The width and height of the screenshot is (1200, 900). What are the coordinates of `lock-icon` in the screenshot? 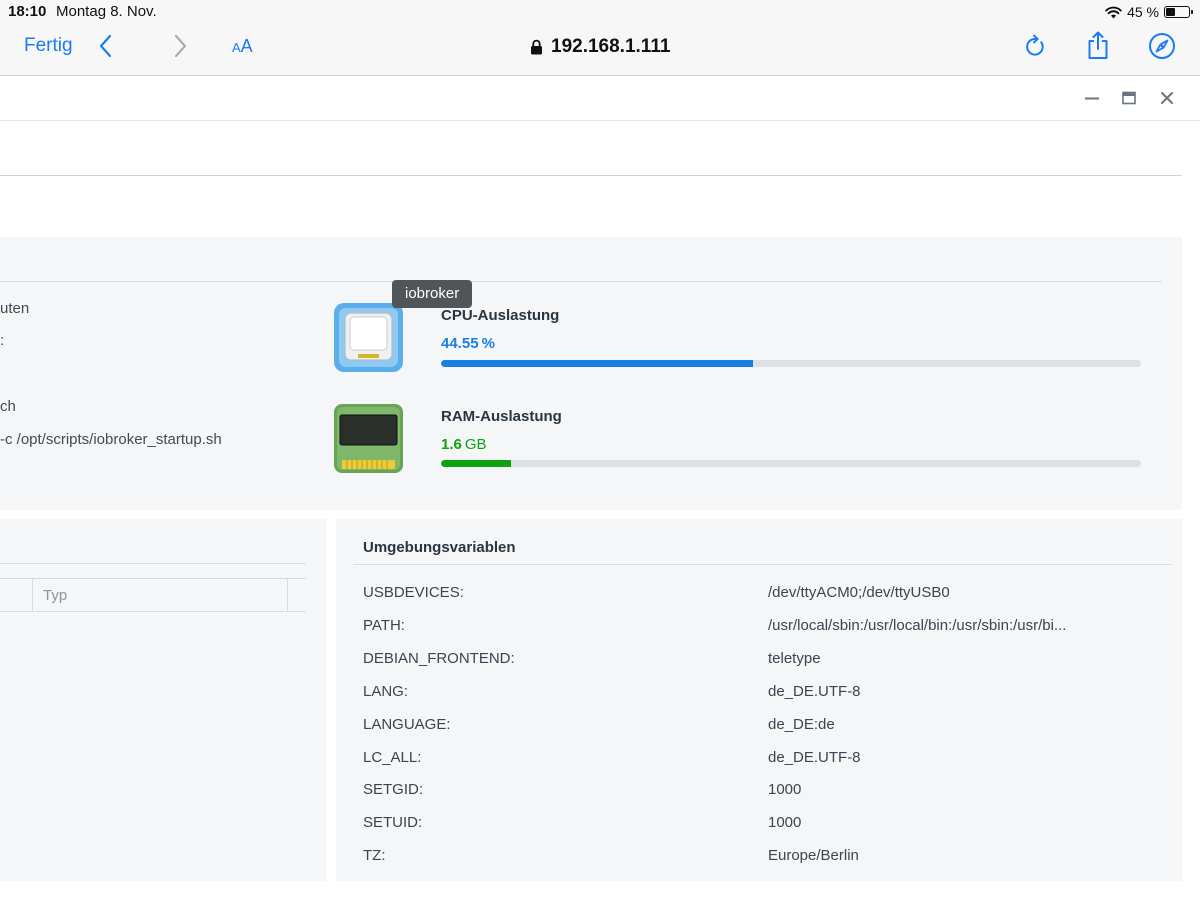 It's located at (536, 47).